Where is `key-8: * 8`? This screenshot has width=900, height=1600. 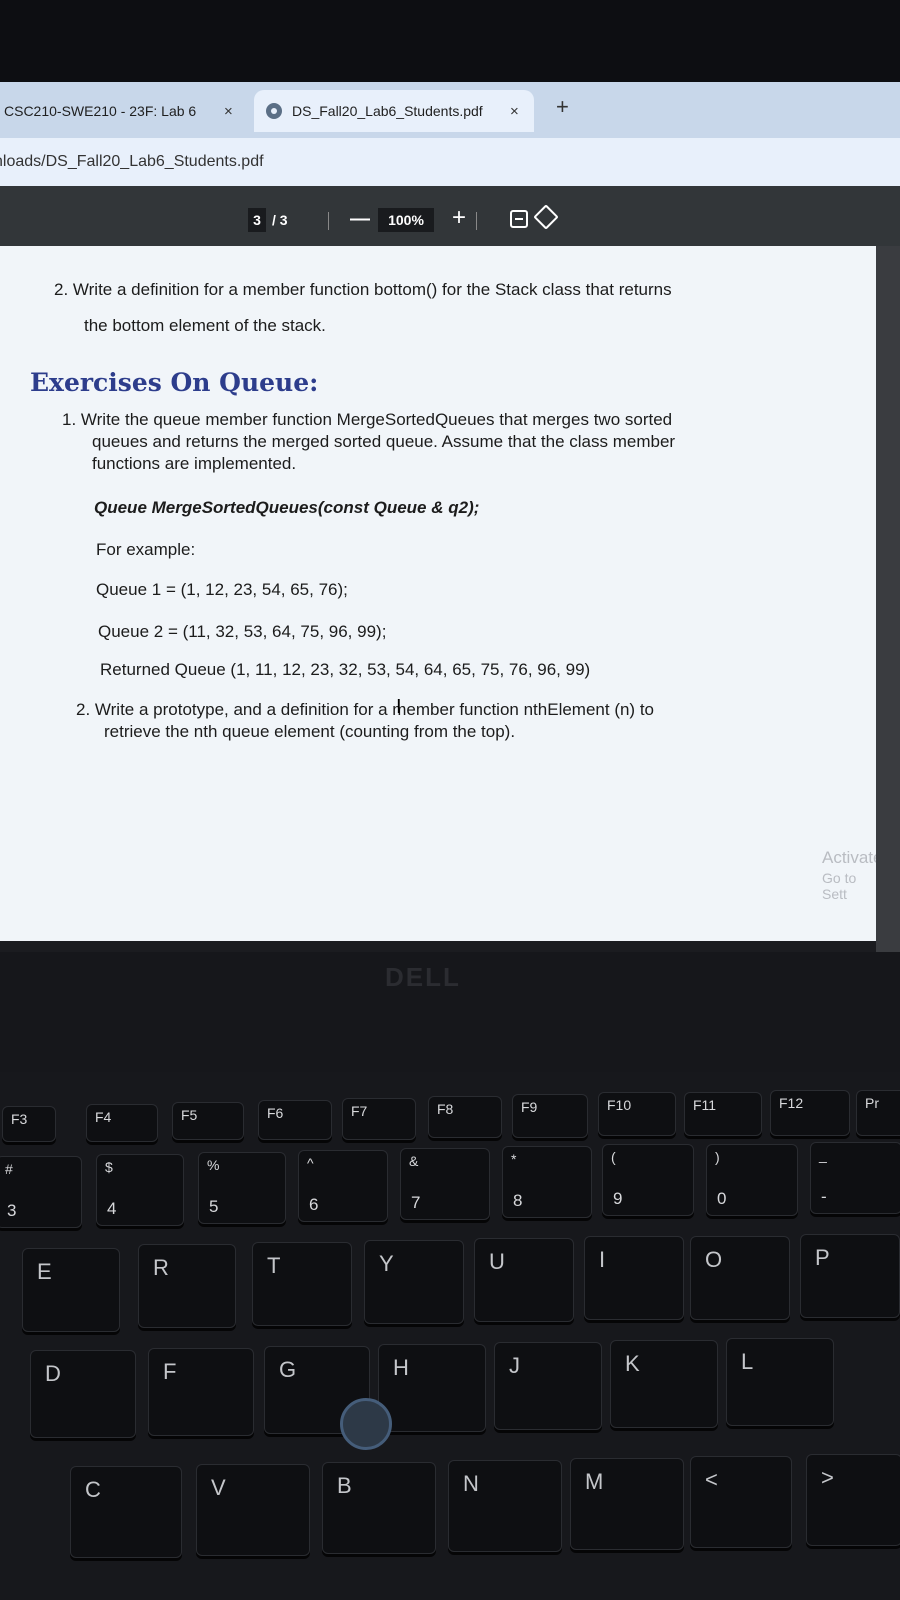
key-8: * 8 is located at coordinates (547, 1182).